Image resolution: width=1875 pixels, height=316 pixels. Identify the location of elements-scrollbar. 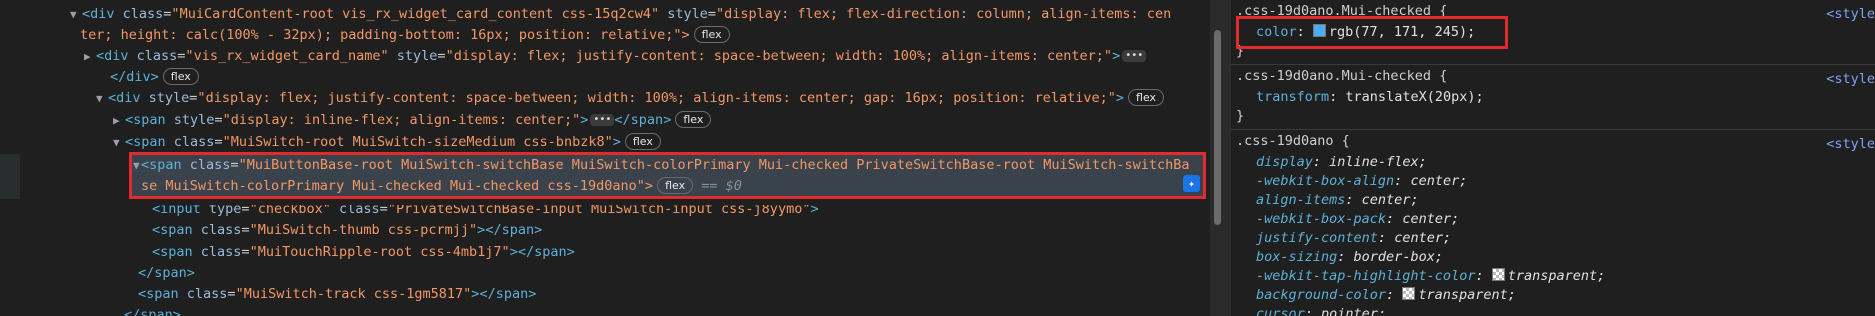
(1217, 127).